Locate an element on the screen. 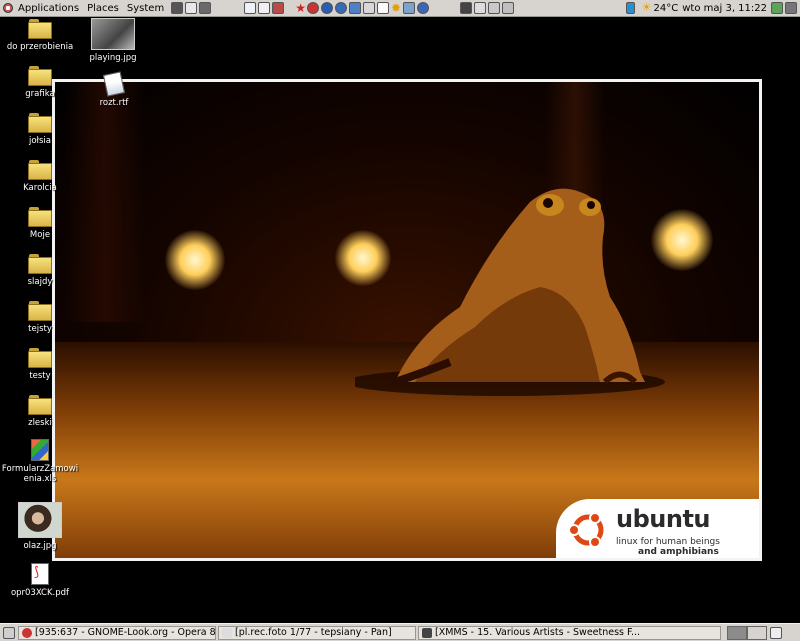 The width and height of the screenshot is (800, 641). ubuntu-wordmark: ubuntu is located at coordinates (663, 519).